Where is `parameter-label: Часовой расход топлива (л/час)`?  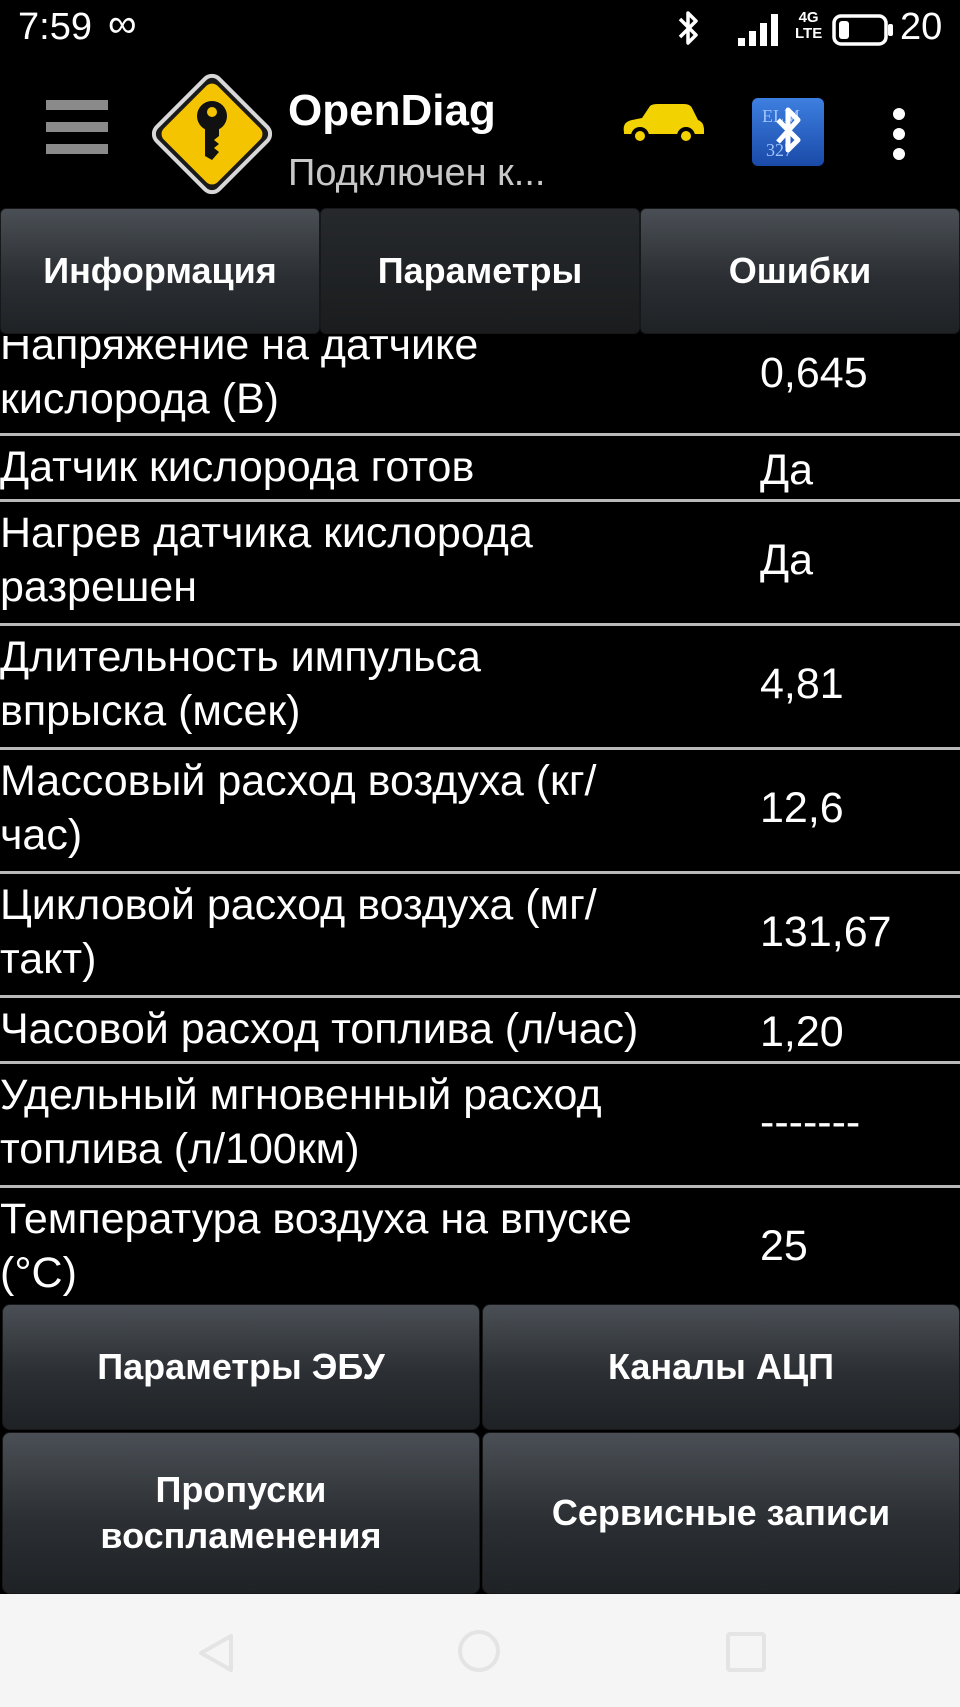
parameter-label: Часовой расход топлива (л/час) is located at coordinates (319, 1029).